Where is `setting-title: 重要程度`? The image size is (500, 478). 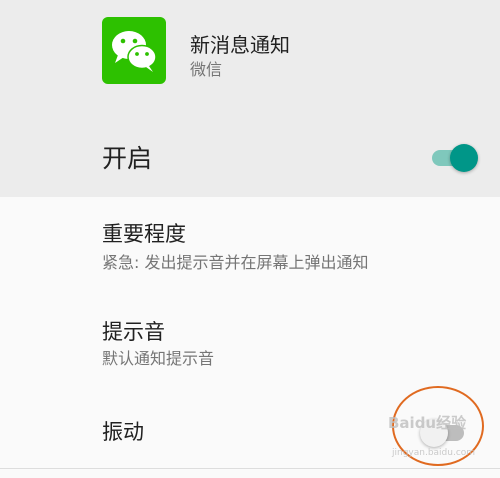 setting-title: 重要程度 is located at coordinates (144, 234).